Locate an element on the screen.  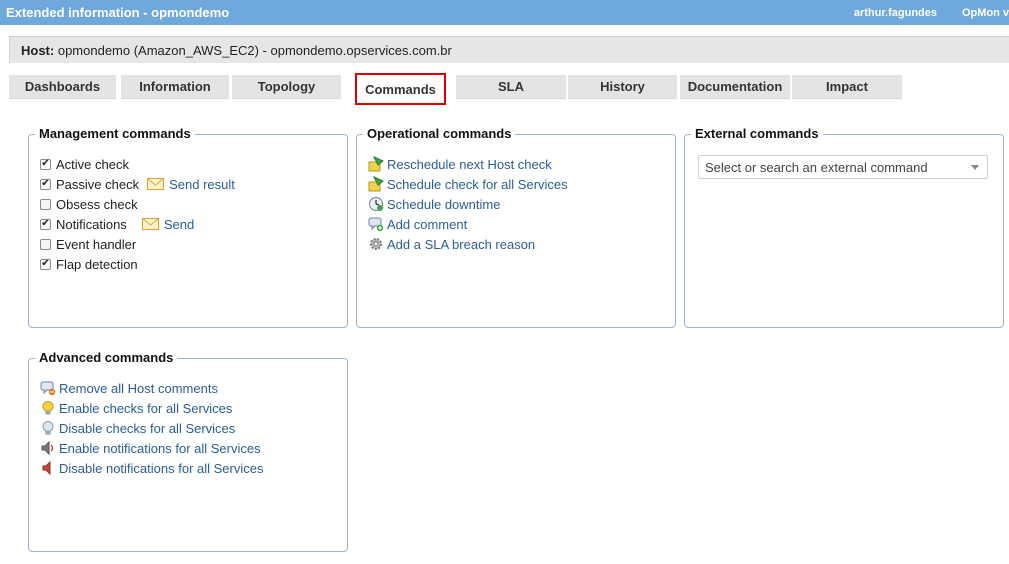
tab-documentation: Documentation is located at coordinates (735, 87).